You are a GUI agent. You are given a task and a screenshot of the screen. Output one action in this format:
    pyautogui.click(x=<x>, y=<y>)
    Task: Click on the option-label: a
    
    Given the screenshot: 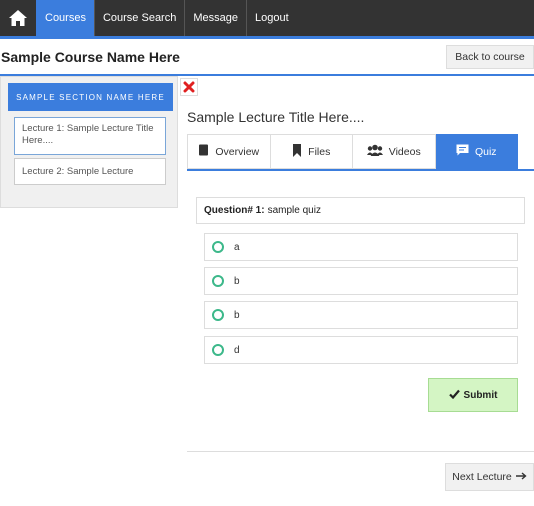 What is the action you would take?
    pyautogui.click(x=237, y=247)
    